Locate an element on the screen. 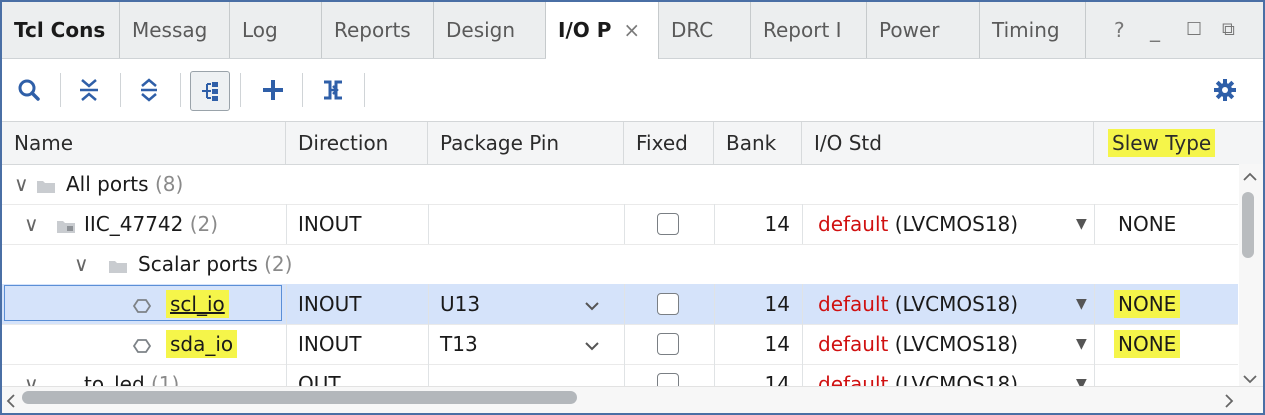 The image size is (1265, 415). float-icon: ⧉ is located at coordinates (1228, 30).